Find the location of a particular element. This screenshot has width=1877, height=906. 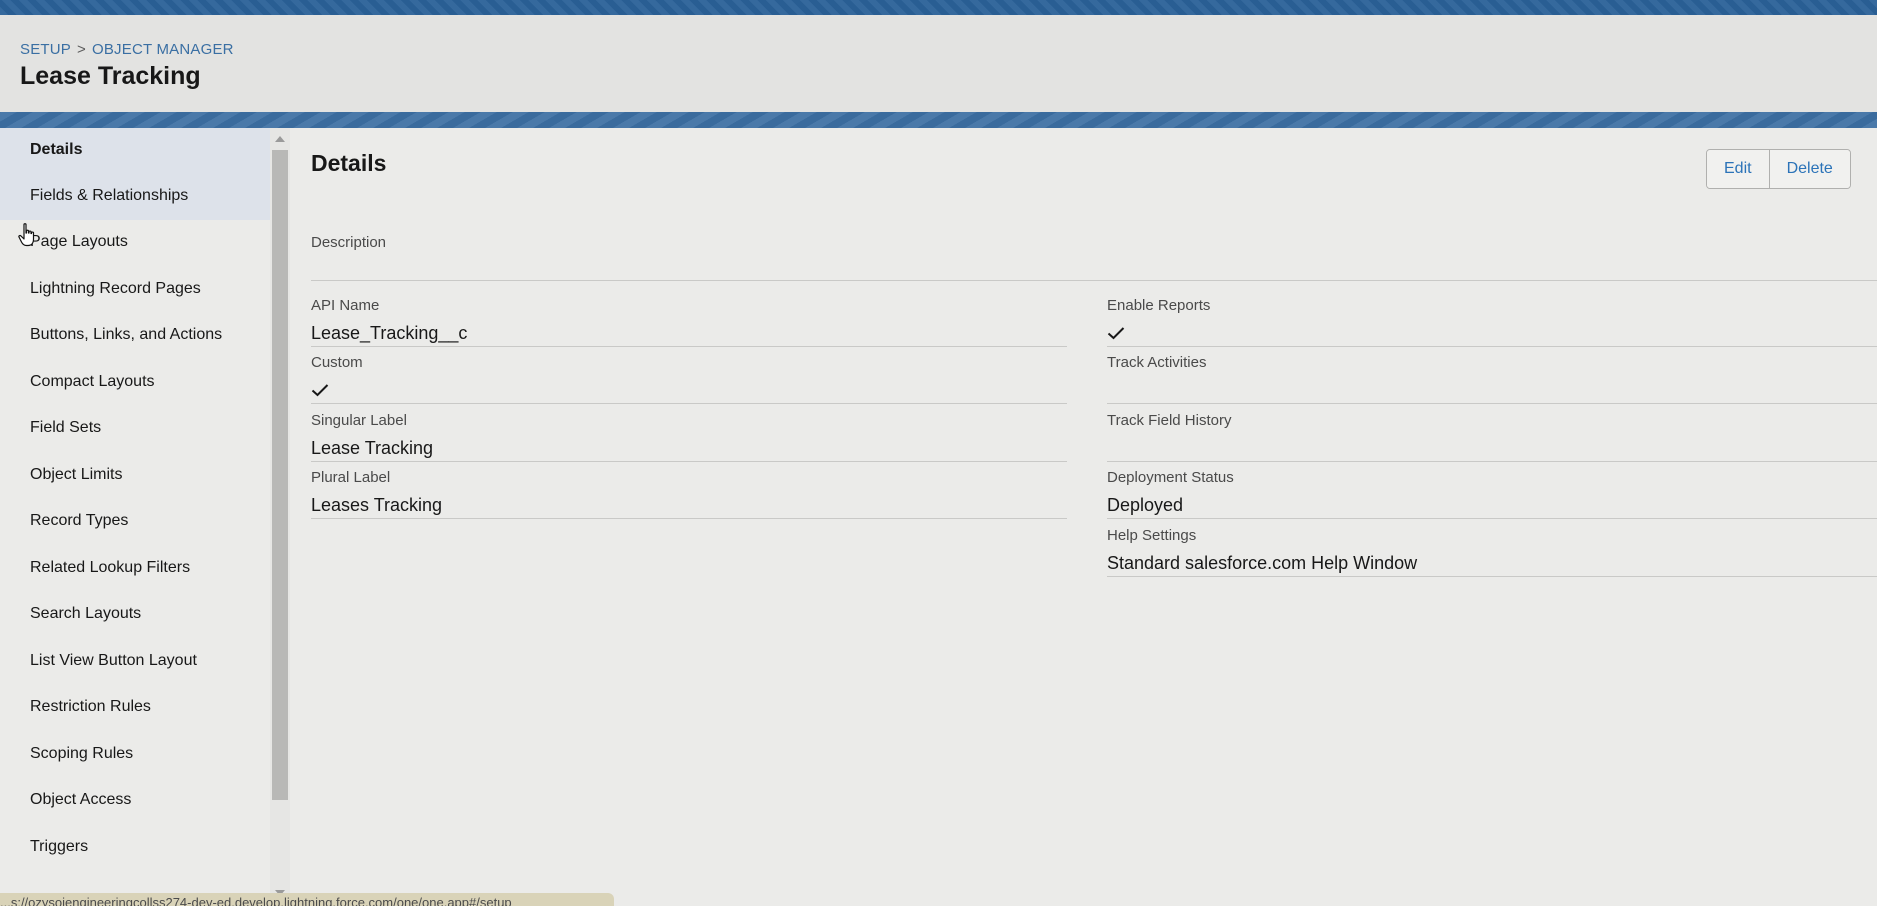

sidebar-item-label: Related Lookup Filters is located at coordinates (110, 567).